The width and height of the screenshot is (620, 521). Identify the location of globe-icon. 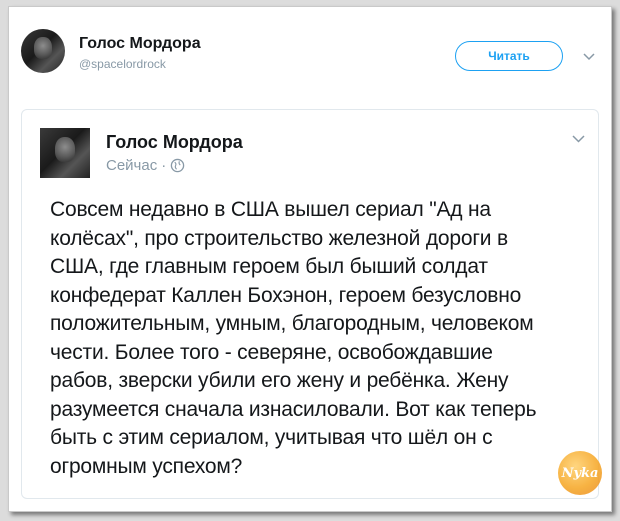
(177, 165).